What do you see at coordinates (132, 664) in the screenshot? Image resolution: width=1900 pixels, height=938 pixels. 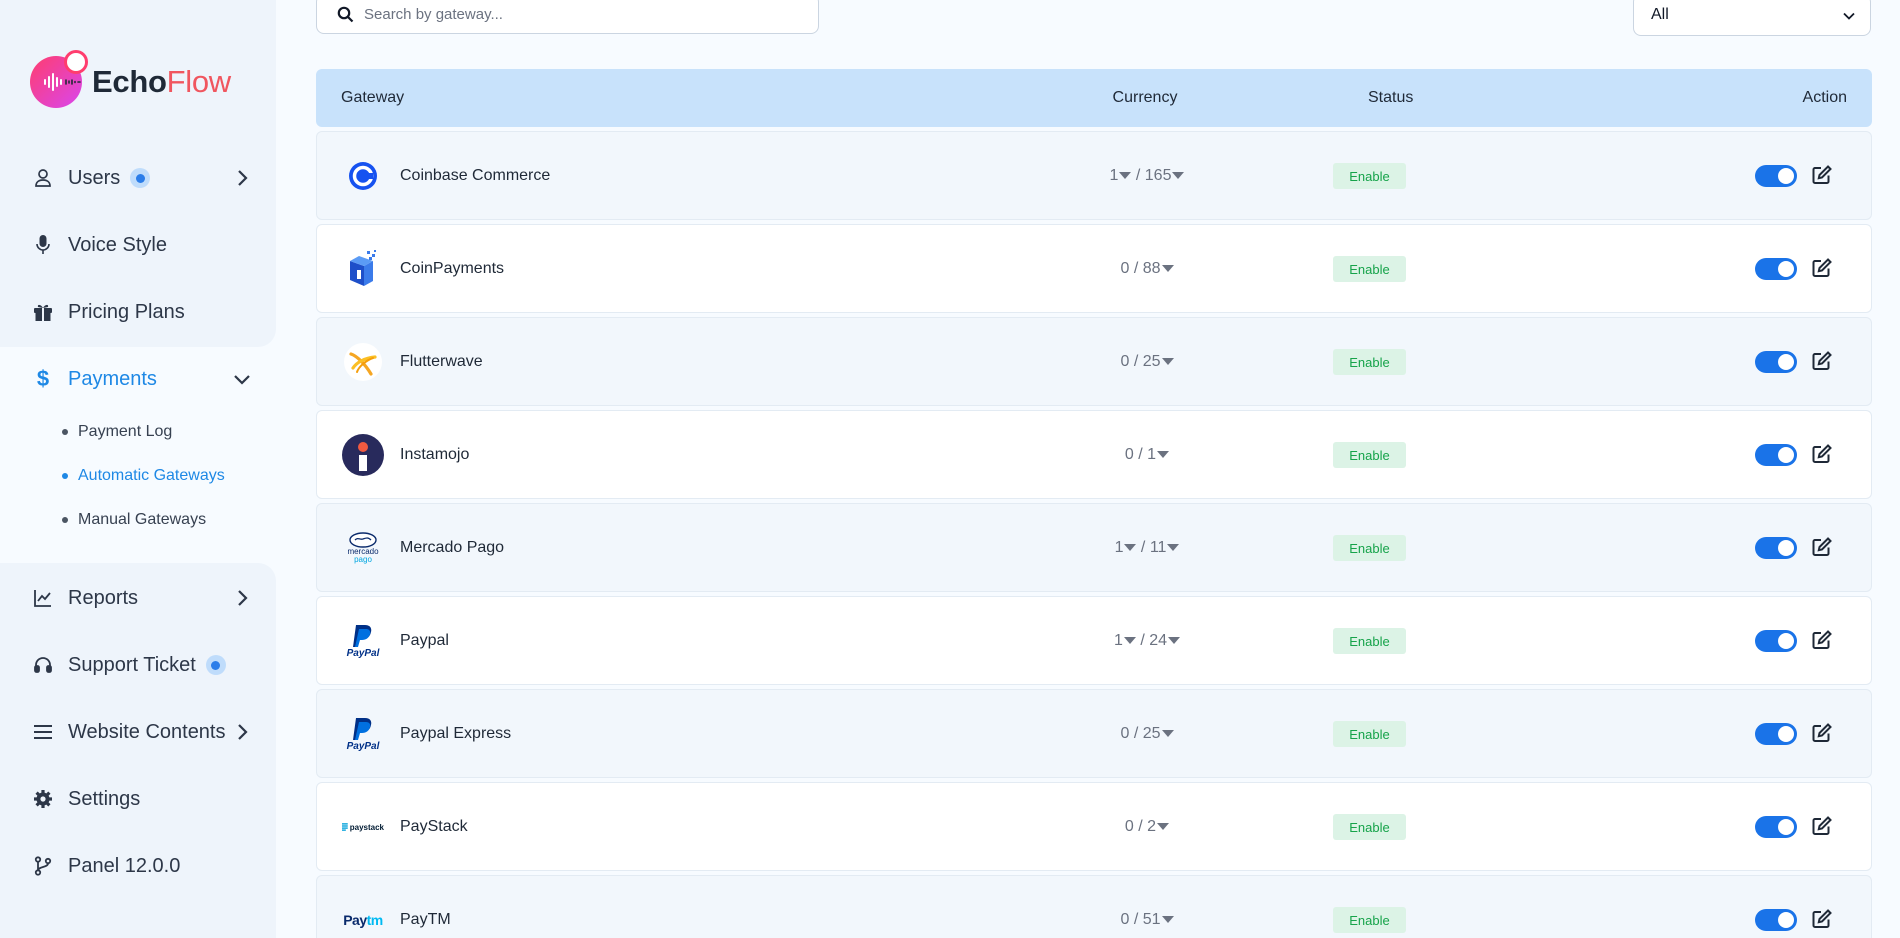 I see `sidebar-item-label: Support Ticket` at bounding box center [132, 664].